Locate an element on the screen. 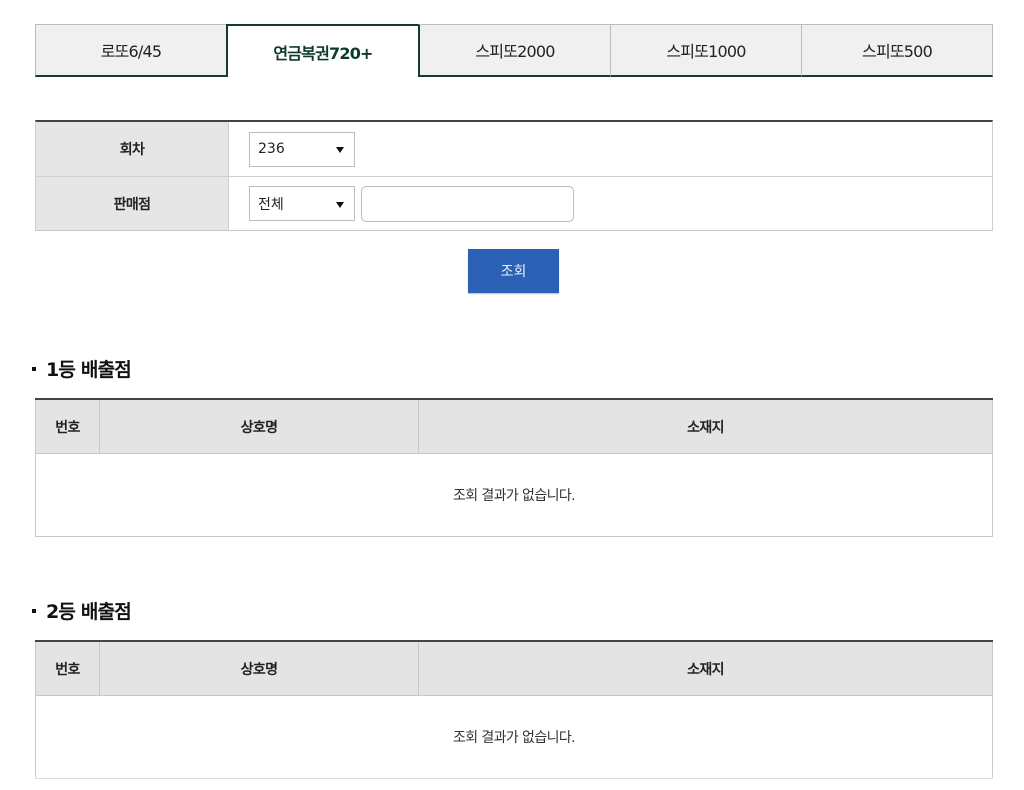  round-row: 회차 236 is located at coordinates (514, 149).